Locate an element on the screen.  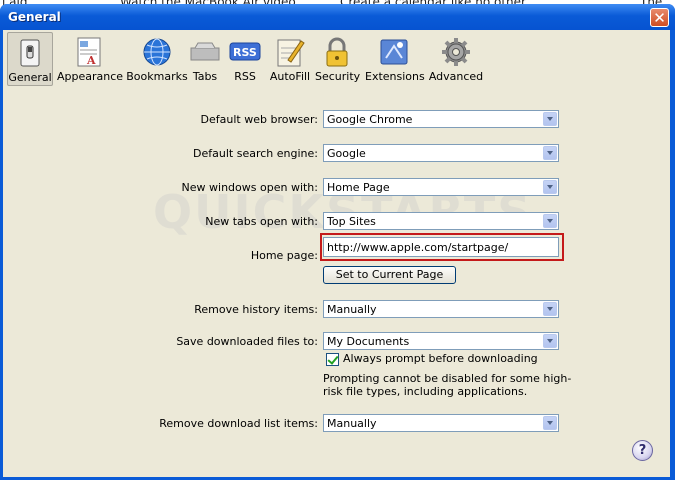
rss-icon: RSS is located at coordinates (245, 51).